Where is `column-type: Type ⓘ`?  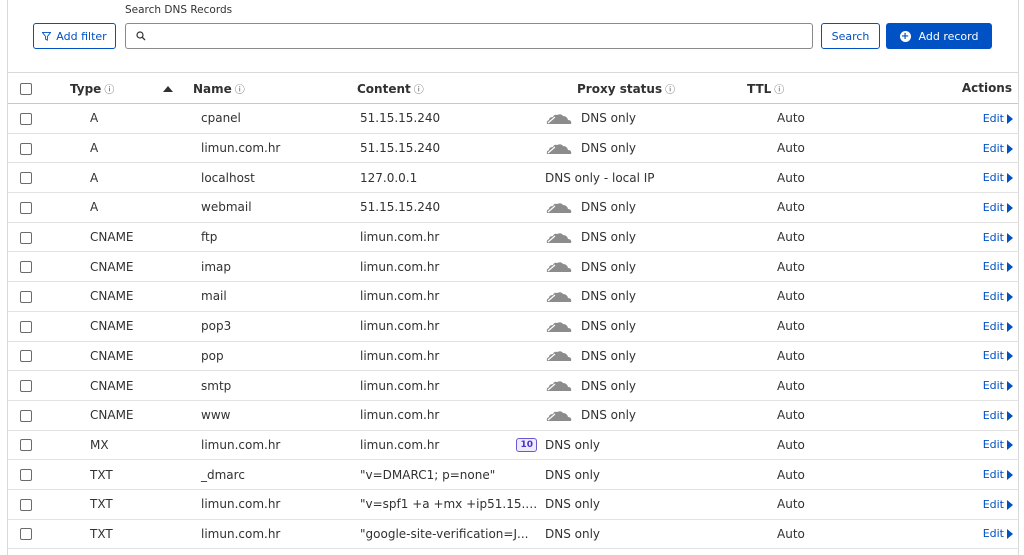
column-type: Type ⓘ is located at coordinates (131, 88).